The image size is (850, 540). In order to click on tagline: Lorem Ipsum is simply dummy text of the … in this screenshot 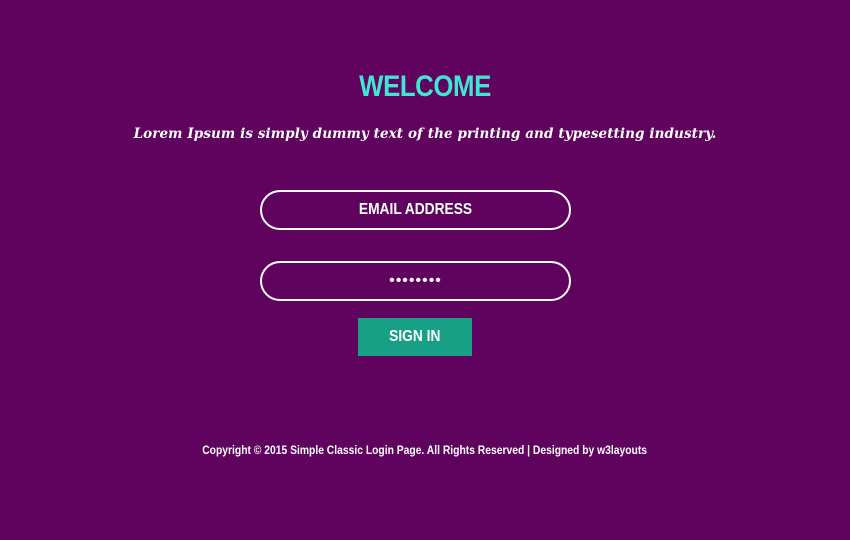, I will do `click(425, 134)`.